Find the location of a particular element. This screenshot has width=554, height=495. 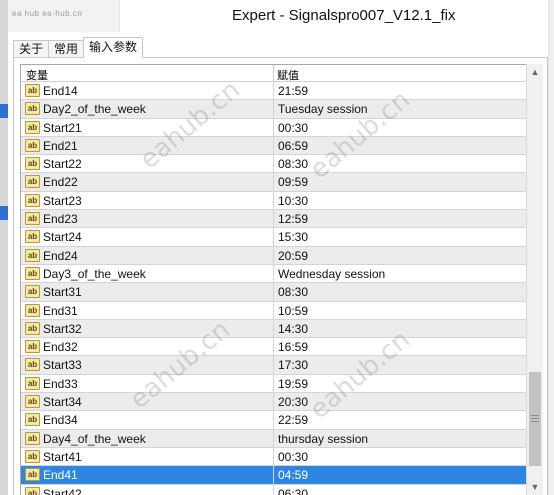

table-row: ab End32 16:59 is located at coordinates (273, 347).